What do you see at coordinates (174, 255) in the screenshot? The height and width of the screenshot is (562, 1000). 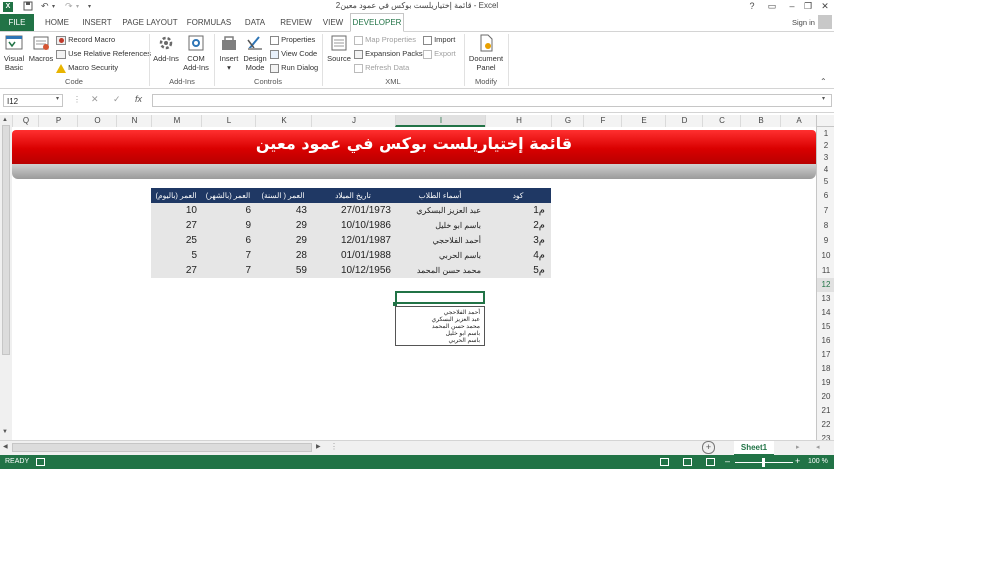 I see `cell-age-days: 5` at bounding box center [174, 255].